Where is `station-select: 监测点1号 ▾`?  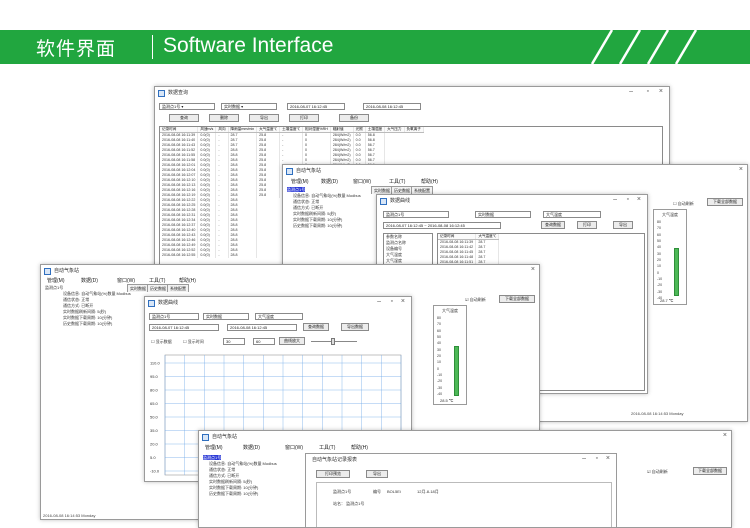 station-select: 监测点1号 ▾ is located at coordinates (187, 106).